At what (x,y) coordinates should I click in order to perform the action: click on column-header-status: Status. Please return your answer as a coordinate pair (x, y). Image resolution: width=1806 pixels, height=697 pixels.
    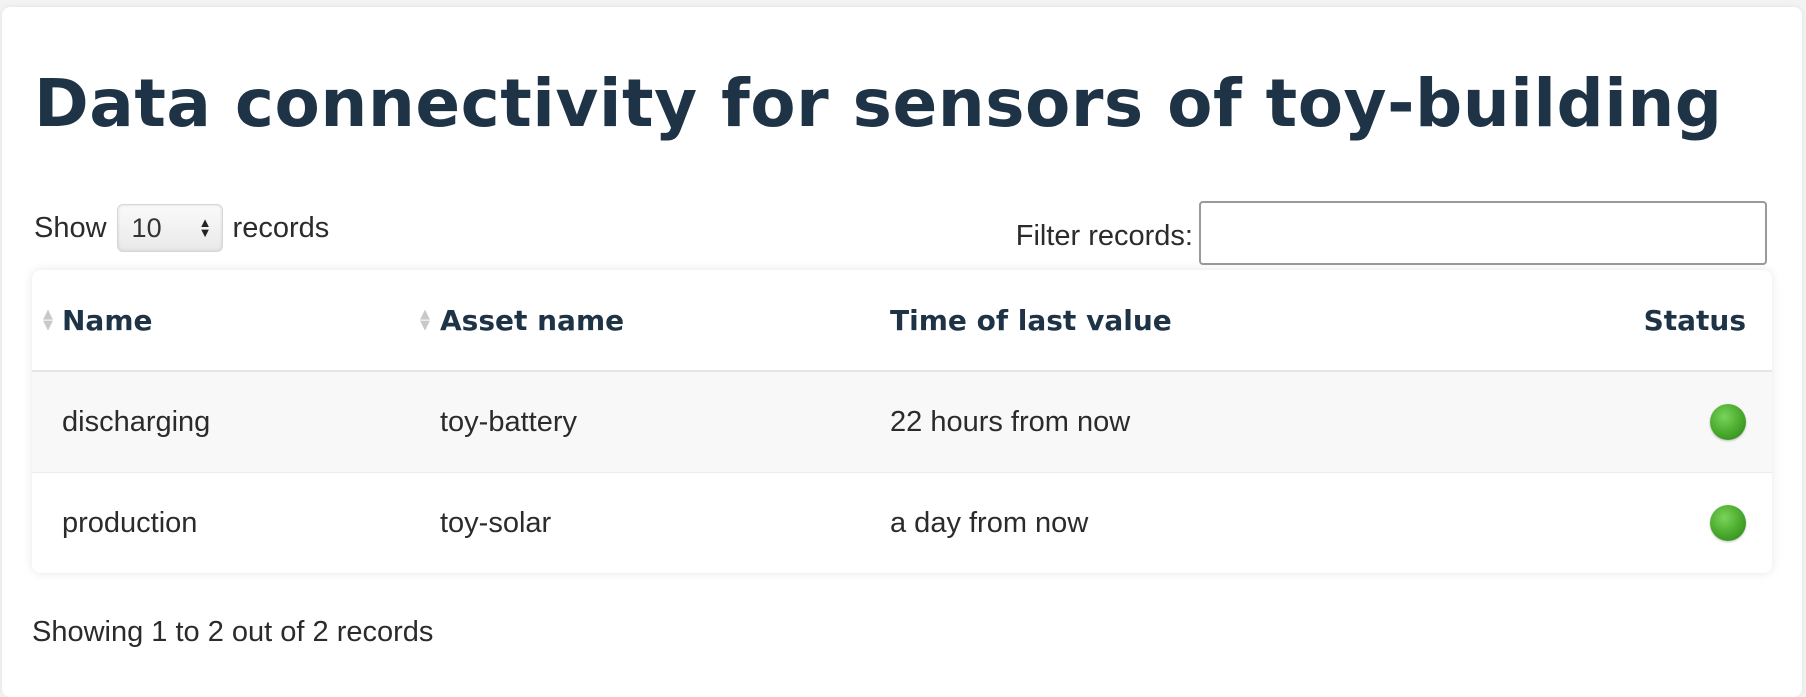
    Looking at the image, I should click on (1703, 321).